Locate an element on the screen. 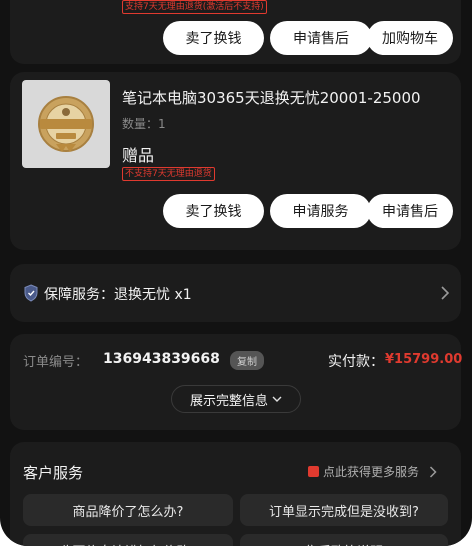  paid-amount-label: 实付款： is located at coordinates (356, 362).